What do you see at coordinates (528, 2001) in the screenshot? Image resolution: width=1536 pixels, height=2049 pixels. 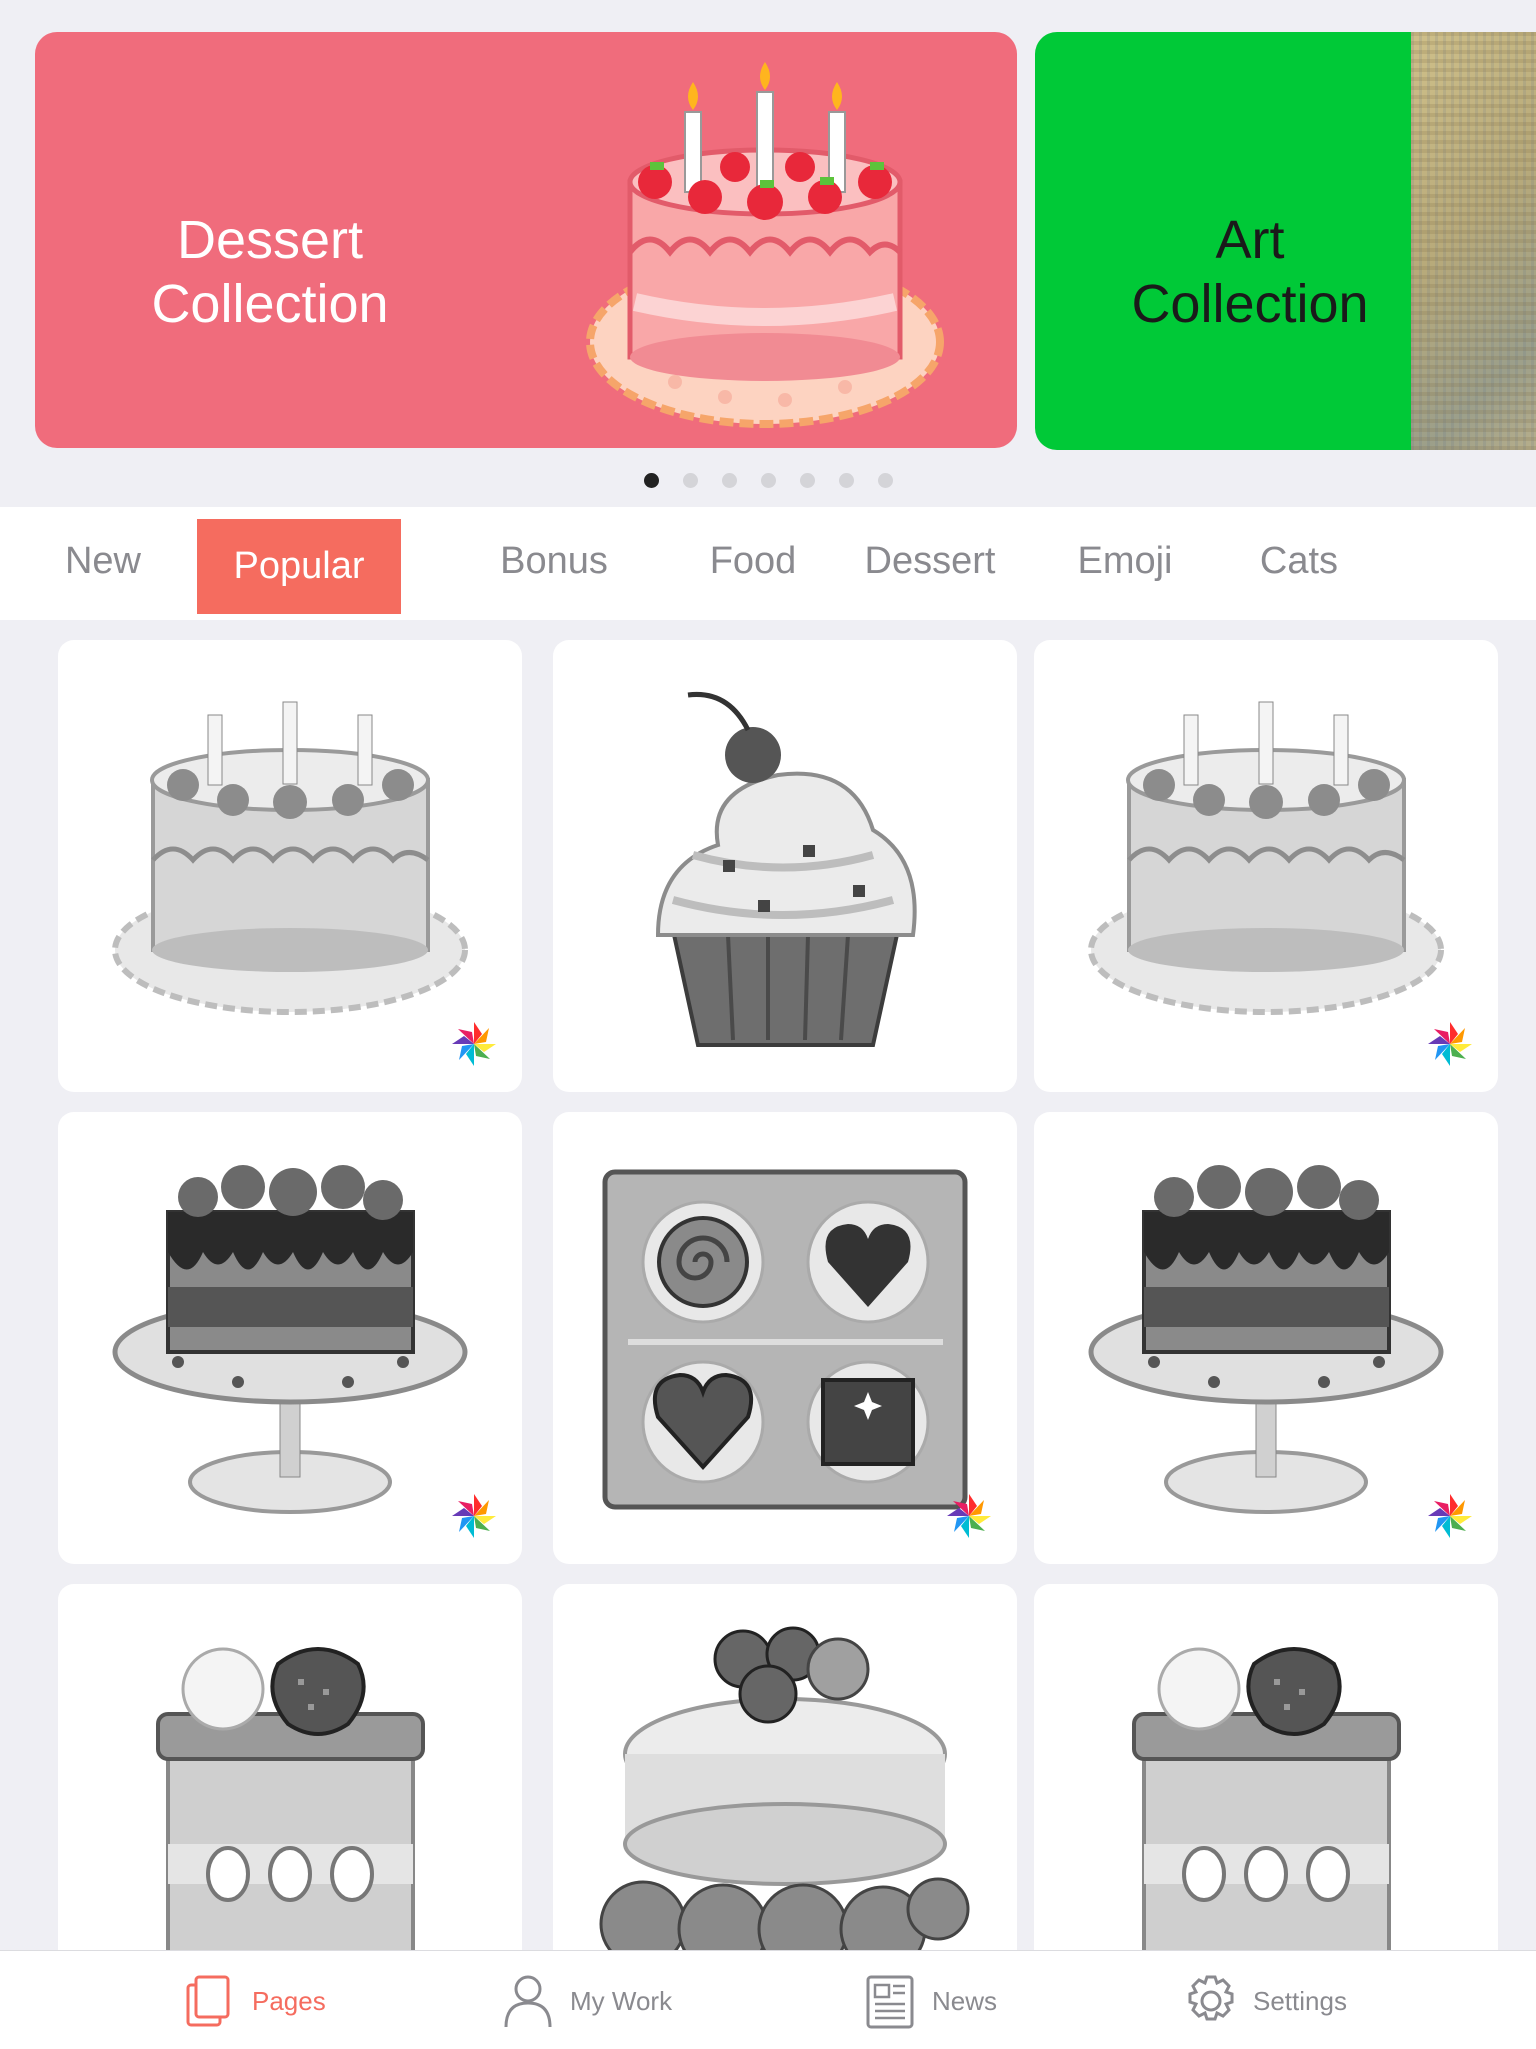 I see `person-icon` at bounding box center [528, 2001].